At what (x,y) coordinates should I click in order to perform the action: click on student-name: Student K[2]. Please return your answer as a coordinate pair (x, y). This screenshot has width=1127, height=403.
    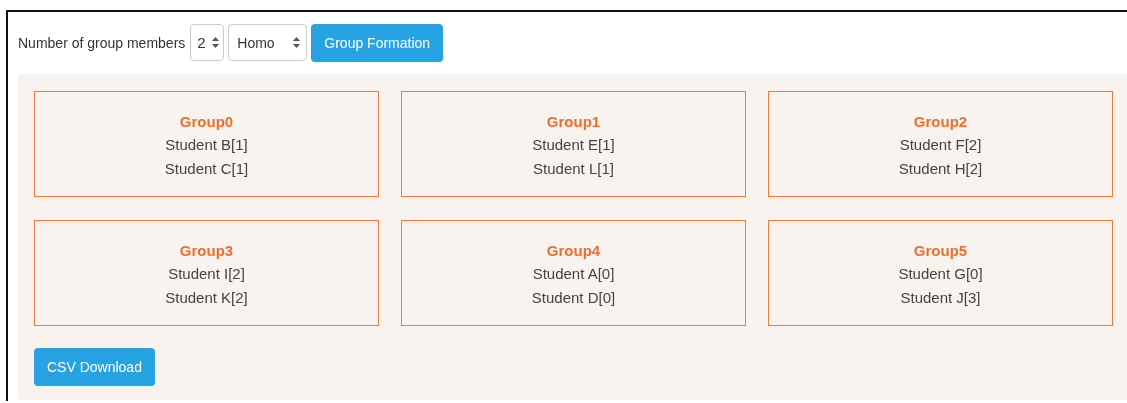
    Looking at the image, I should click on (206, 297).